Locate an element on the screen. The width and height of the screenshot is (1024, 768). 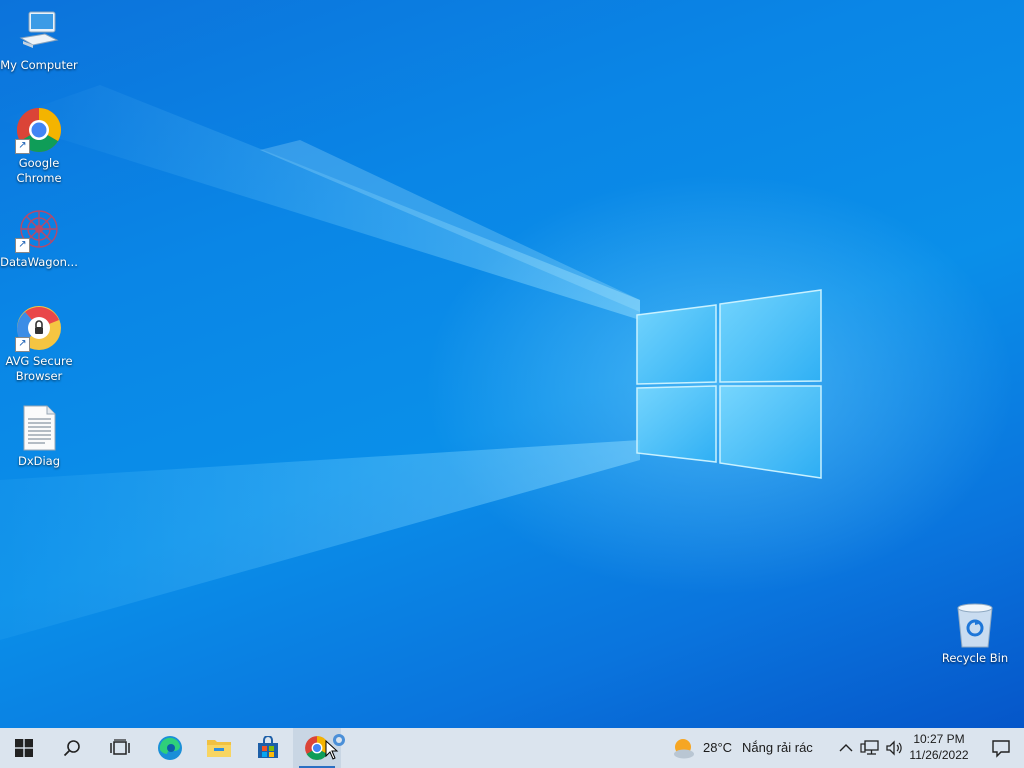
clock-date: 11/26/2022 is located at coordinates (939, 755).